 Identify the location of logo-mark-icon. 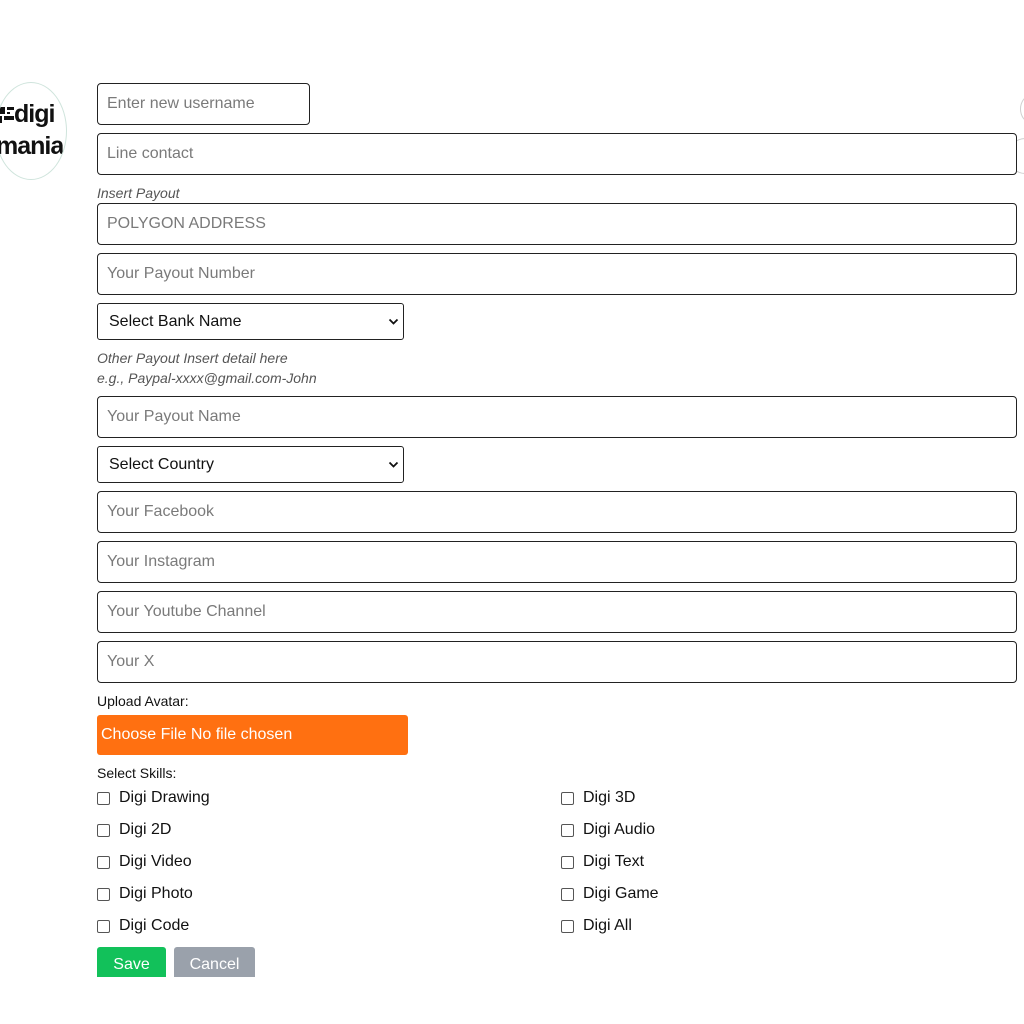
(7, 115).